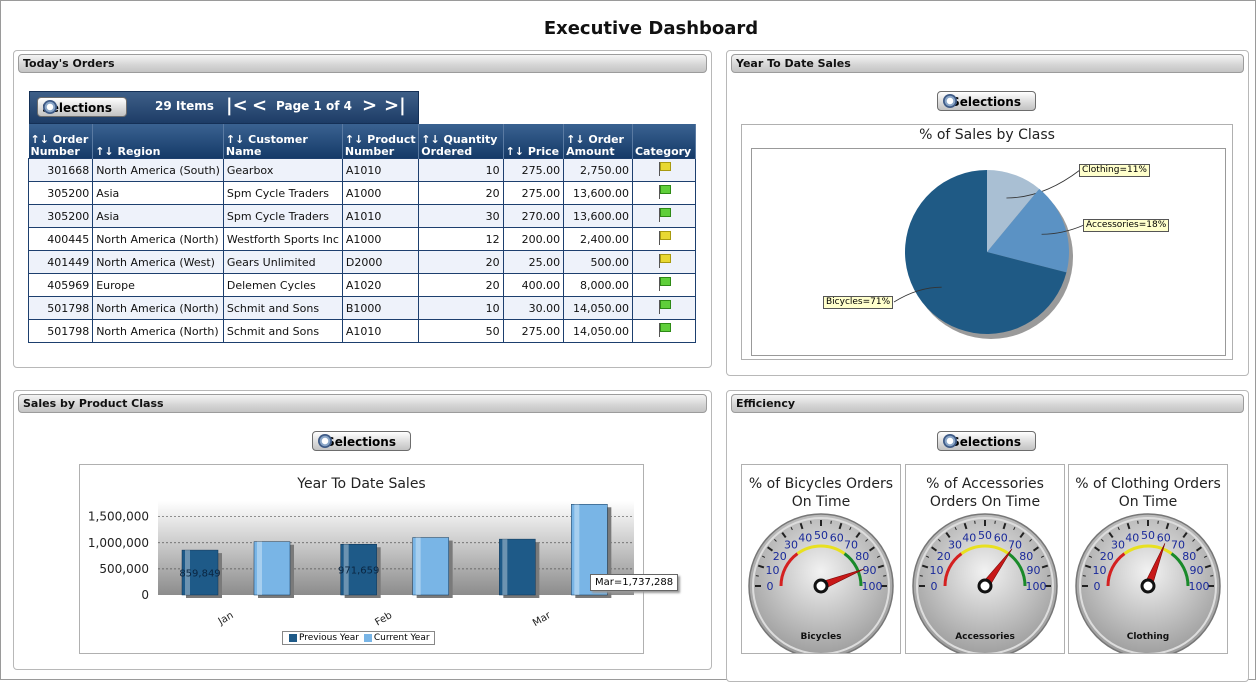 The image size is (1256, 682). What do you see at coordinates (533, 285) in the screenshot?
I see `cell-price: 400.00` at bounding box center [533, 285].